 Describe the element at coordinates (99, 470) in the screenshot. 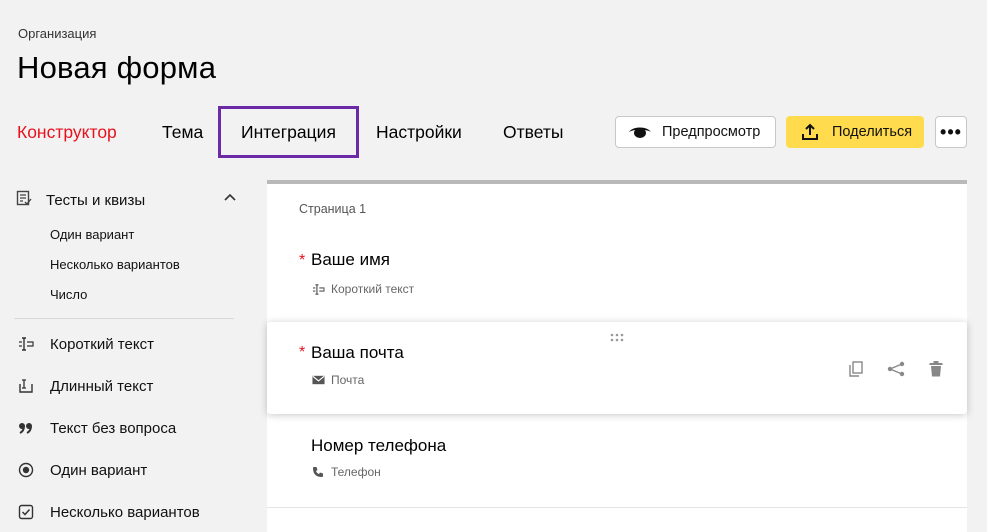

I see `sidebar-item-label: Один вариант` at that location.